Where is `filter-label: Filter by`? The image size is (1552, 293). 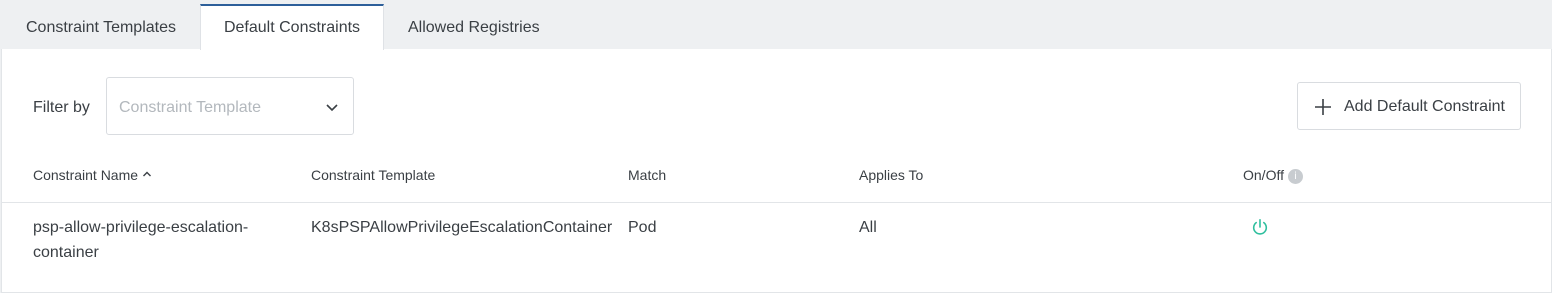 filter-label: Filter by is located at coordinates (61, 107).